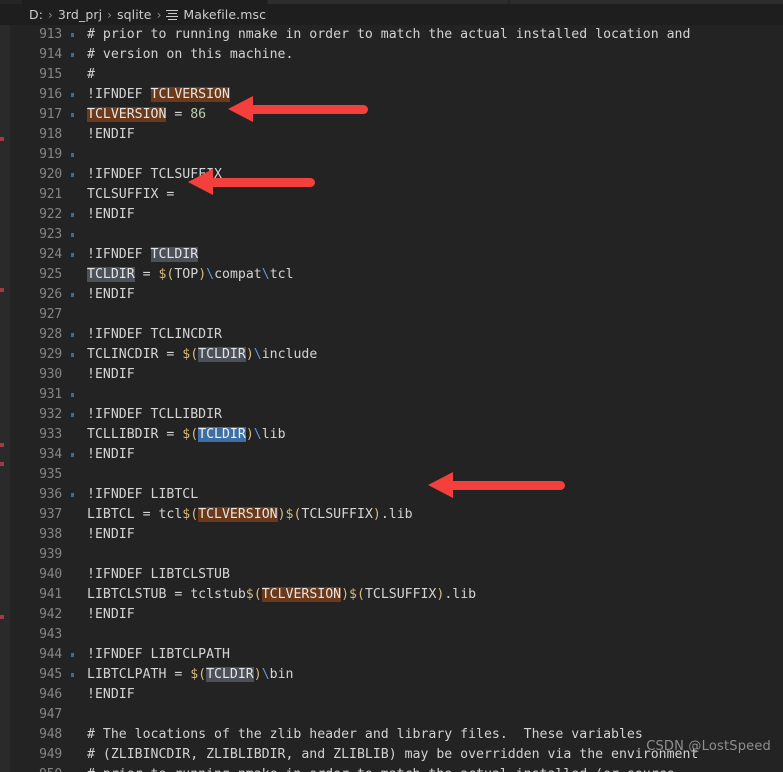 This screenshot has width=783, height=772. Describe the element at coordinates (357, 594) in the screenshot. I see `code-token: $(` at that location.